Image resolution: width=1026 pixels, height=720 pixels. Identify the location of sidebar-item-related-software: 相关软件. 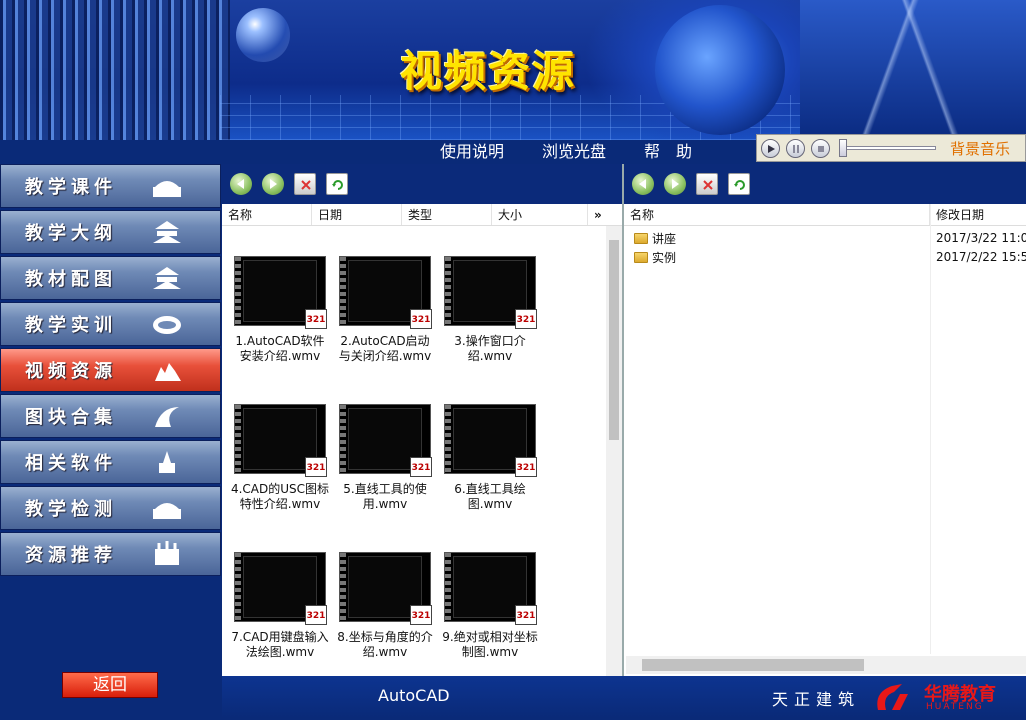
(110, 462).